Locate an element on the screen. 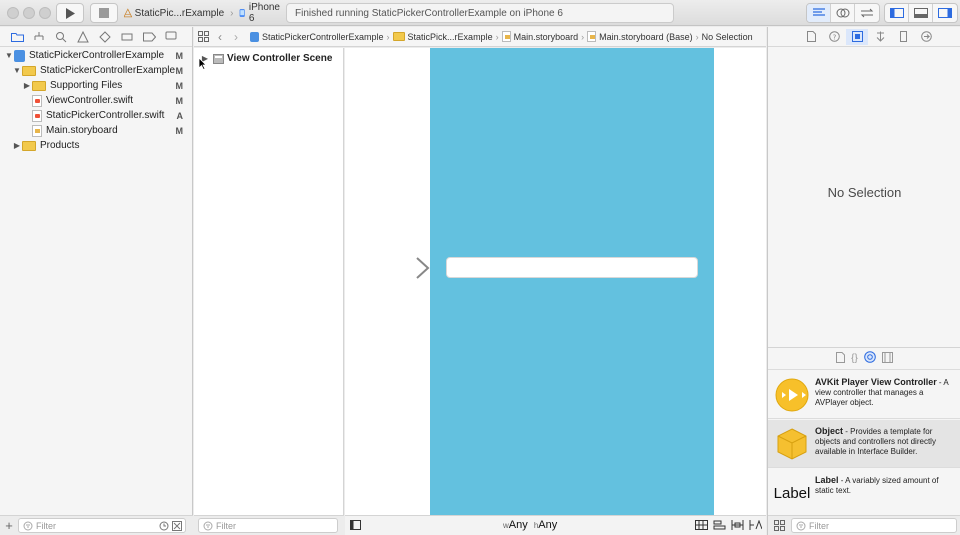 The height and width of the screenshot is (535, 960). issue-navigator-tab is located at coordinates (83, 37).